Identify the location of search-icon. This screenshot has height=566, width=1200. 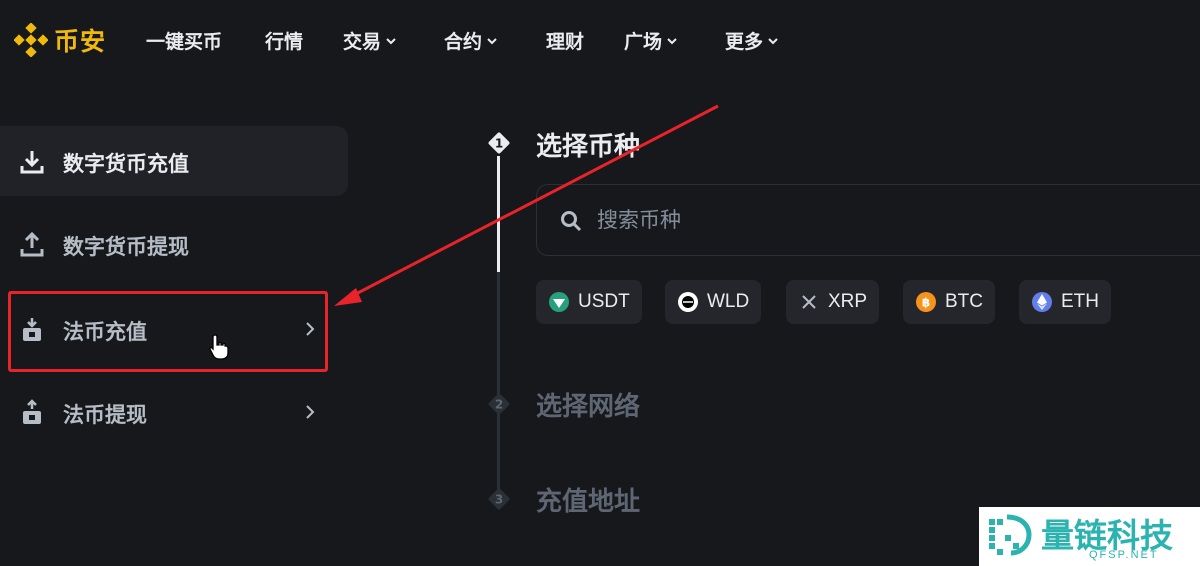
(571, 221).